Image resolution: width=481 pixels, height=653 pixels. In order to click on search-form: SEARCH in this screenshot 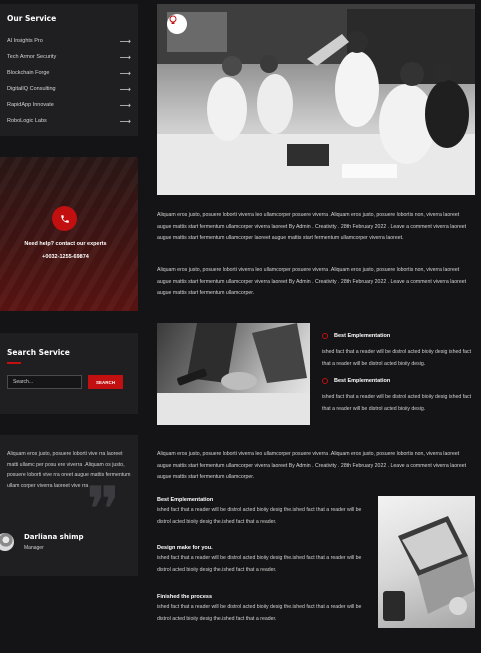, I will do `click(69, 382)`.